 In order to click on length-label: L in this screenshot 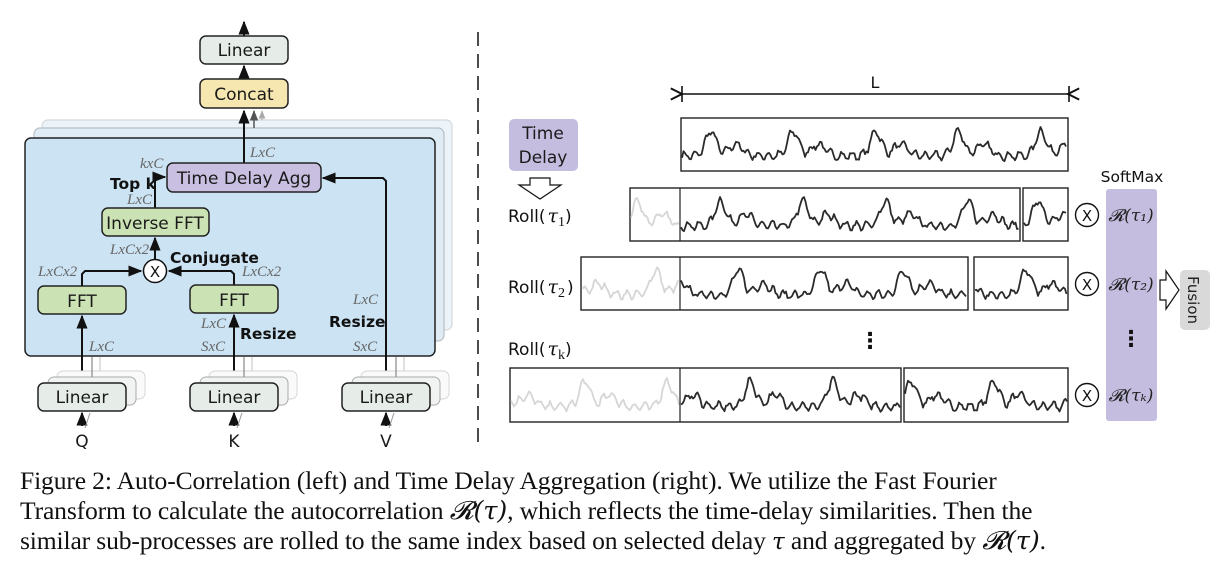, I will do `click(875, 82)`.